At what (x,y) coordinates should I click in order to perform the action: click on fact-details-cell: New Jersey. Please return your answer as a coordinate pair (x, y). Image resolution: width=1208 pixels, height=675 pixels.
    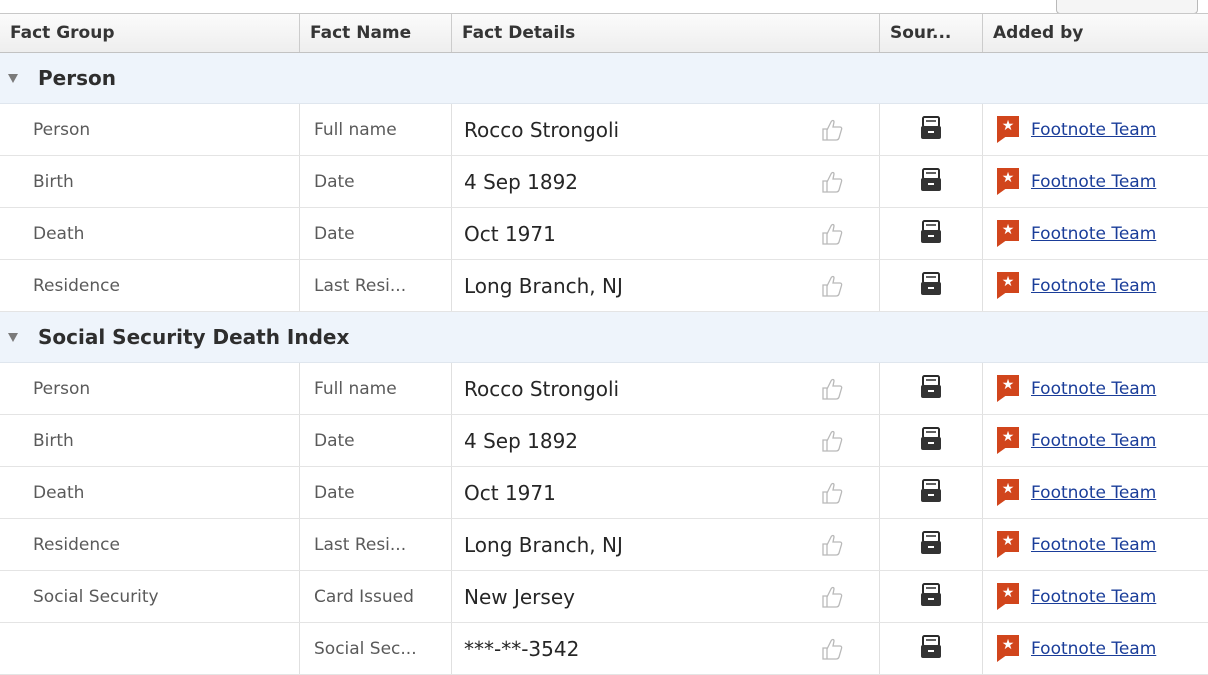
    Looking at the image, I should click on (666, 596).